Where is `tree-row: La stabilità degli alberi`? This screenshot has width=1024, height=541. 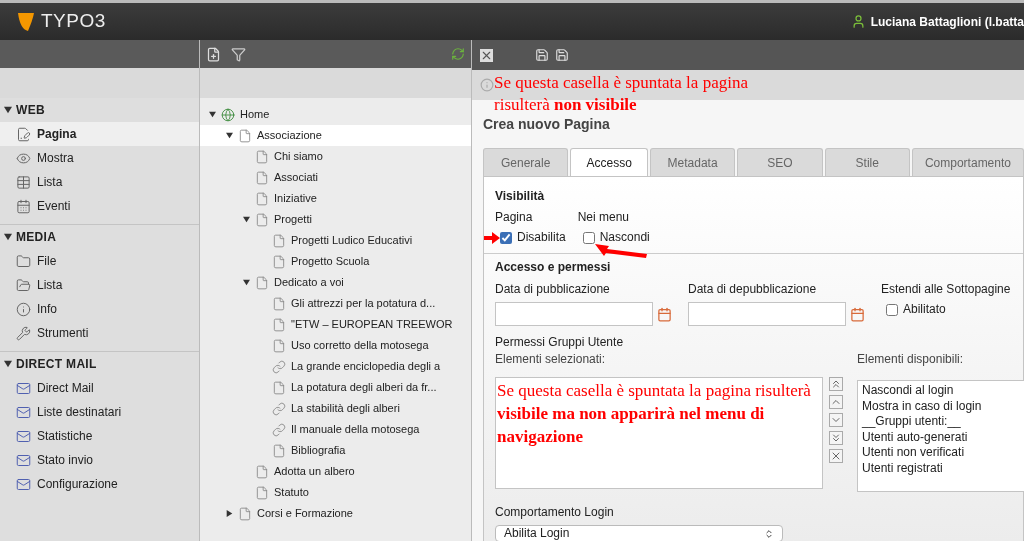
tree-row: La stabilità degli alberi is located at coordinates (335, 408).